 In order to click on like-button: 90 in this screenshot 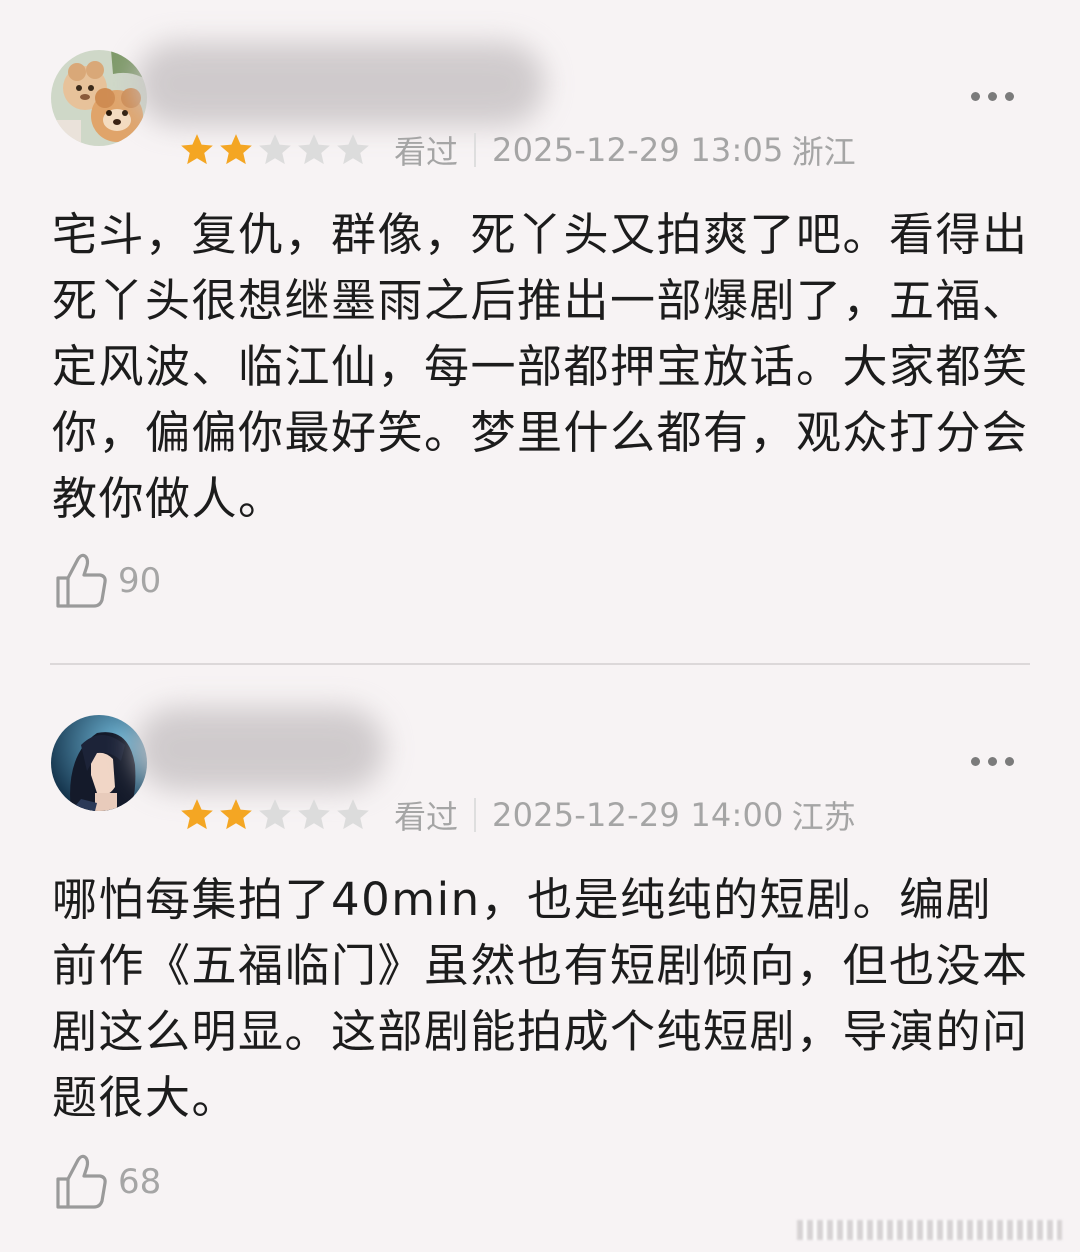, I will do `click(105, 581)`.